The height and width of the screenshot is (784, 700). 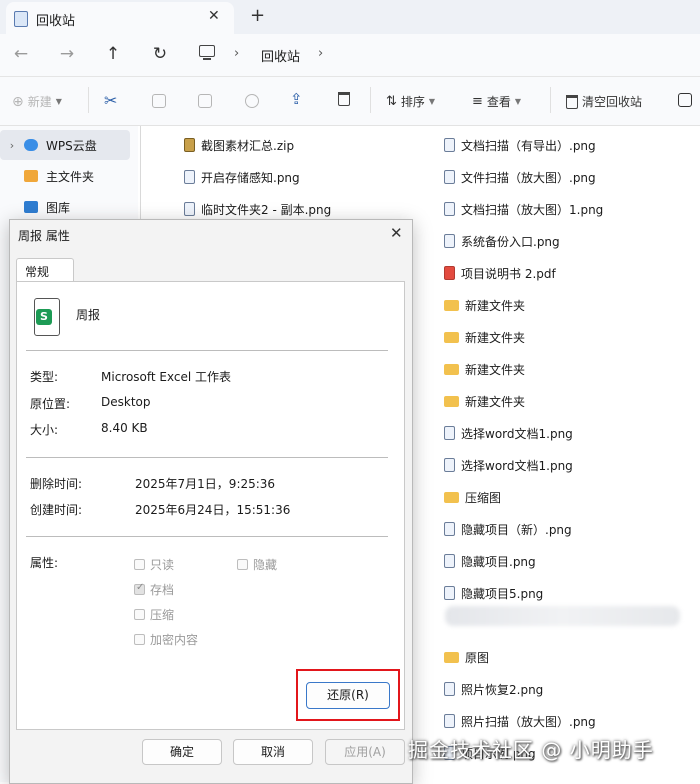 What do you see at coordinates (154, 589) in the screenshot?
I see `archive-checkbox: 存档` at bounding box center [154, 589].